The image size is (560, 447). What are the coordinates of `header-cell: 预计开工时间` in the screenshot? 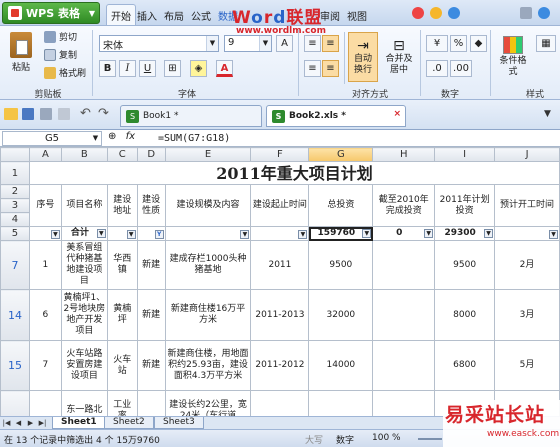 It's located at (527, 205).